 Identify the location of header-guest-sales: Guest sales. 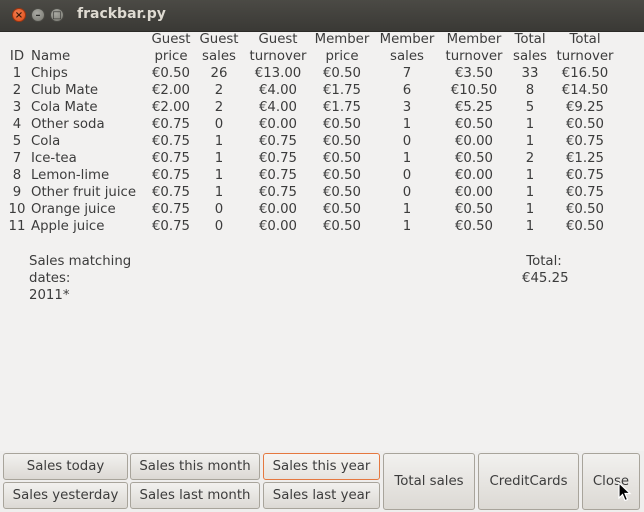
(219, 48).